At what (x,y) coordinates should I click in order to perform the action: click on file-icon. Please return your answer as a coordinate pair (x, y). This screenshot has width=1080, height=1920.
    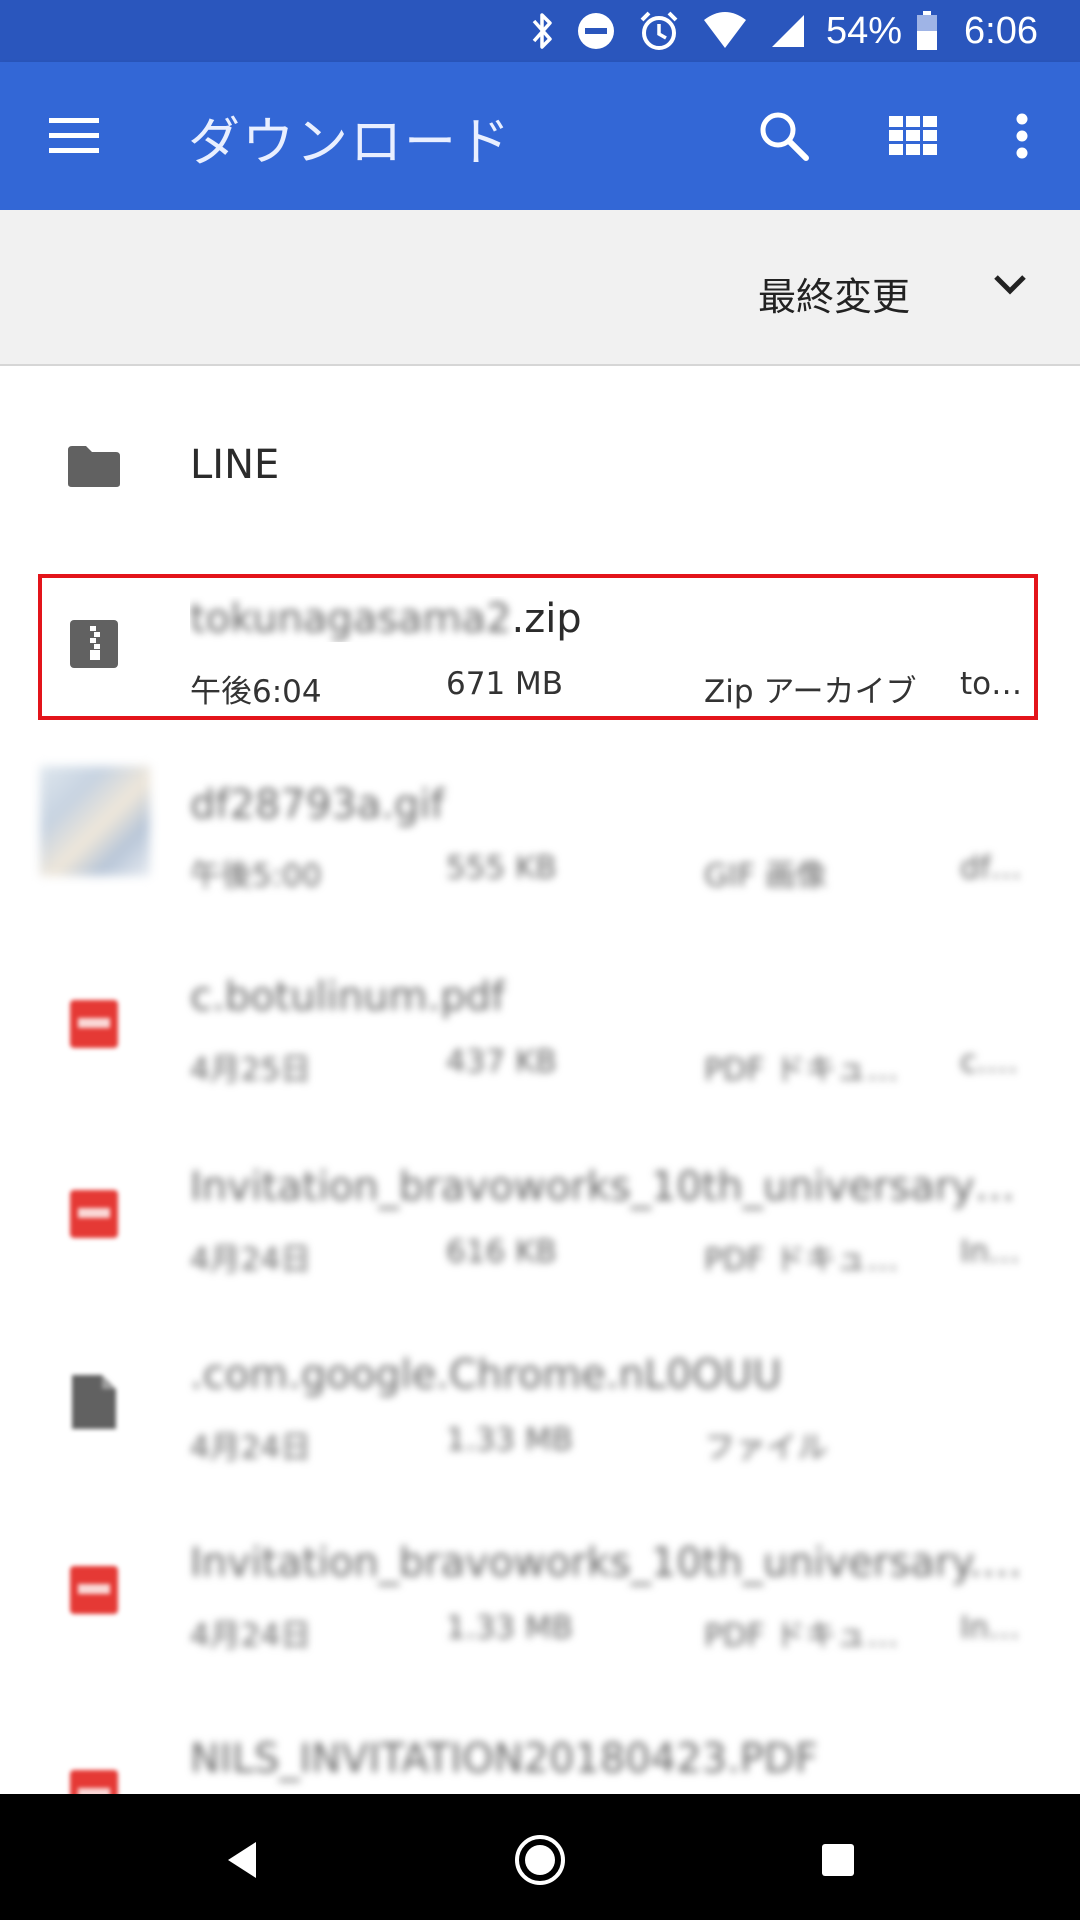
    Looking at the image, I should click on (94, 1402).